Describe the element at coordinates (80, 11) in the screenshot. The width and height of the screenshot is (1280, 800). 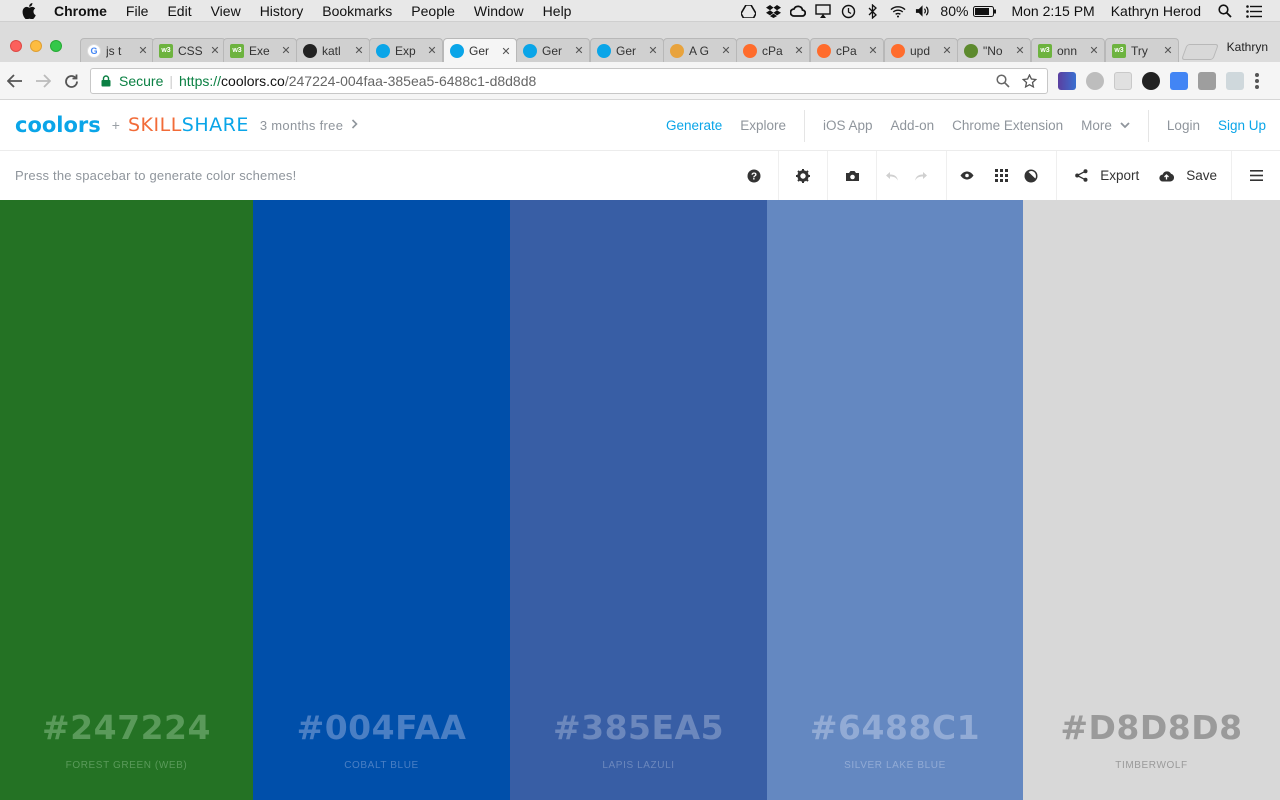
I see `menu-chrome: Chrome` at that location.